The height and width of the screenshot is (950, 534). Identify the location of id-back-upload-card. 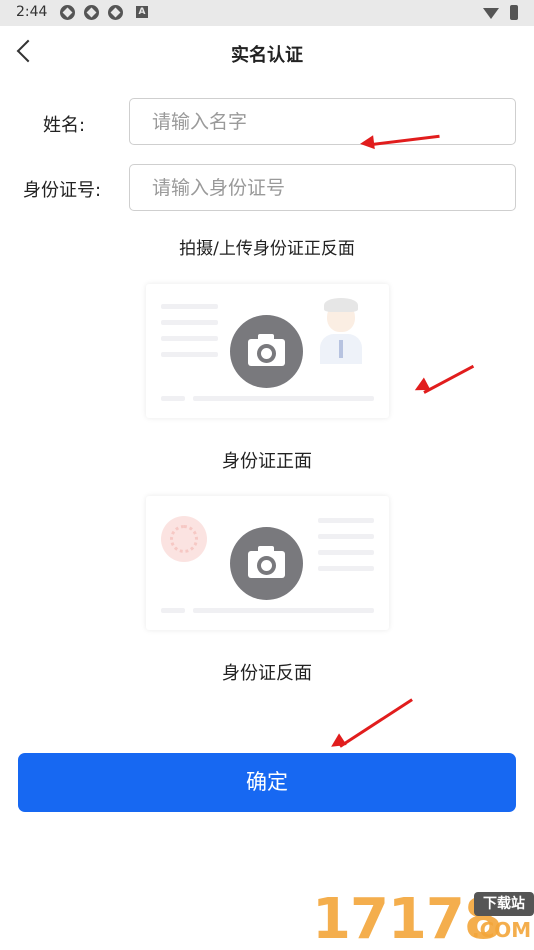
(267, 563).